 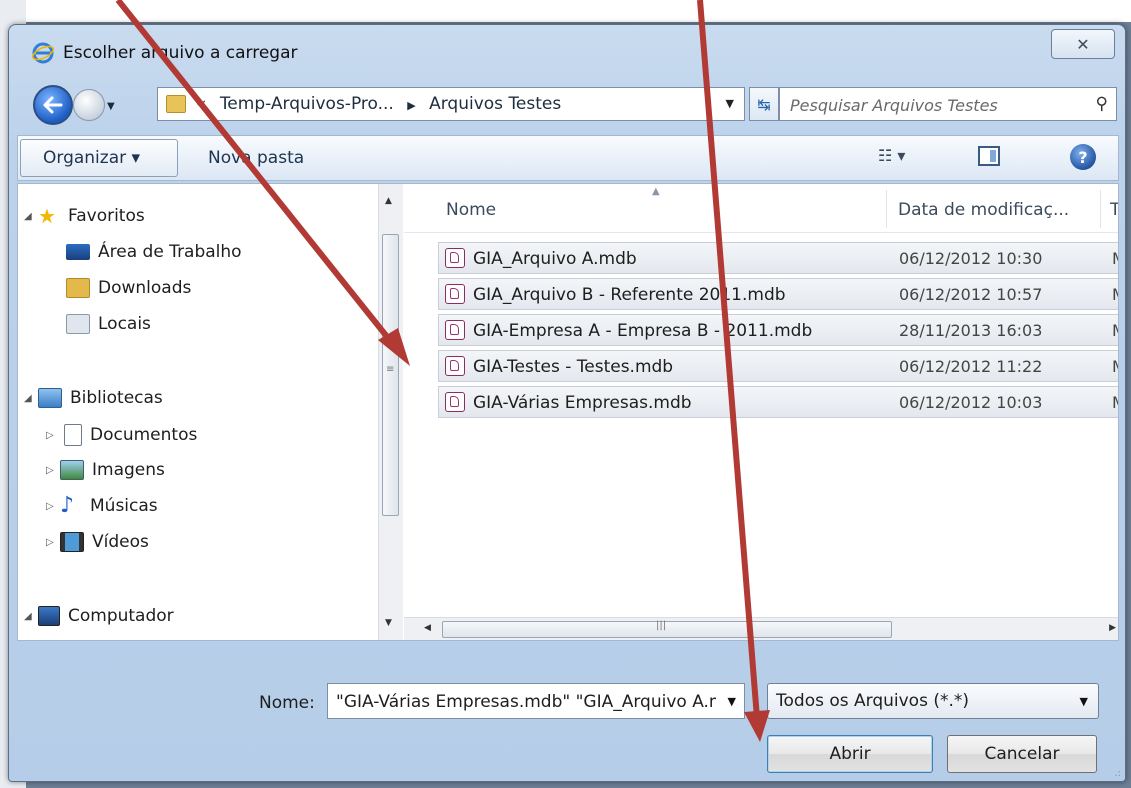 I want to click on refresh-button: ↹, so click(x=764, y=104).